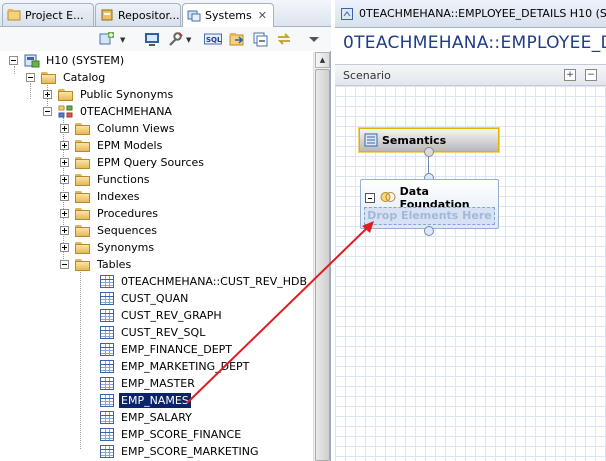 This screenshot has width=606, height=461. I want to click on tree-node-catalog: Catalog, so click(66, 77).